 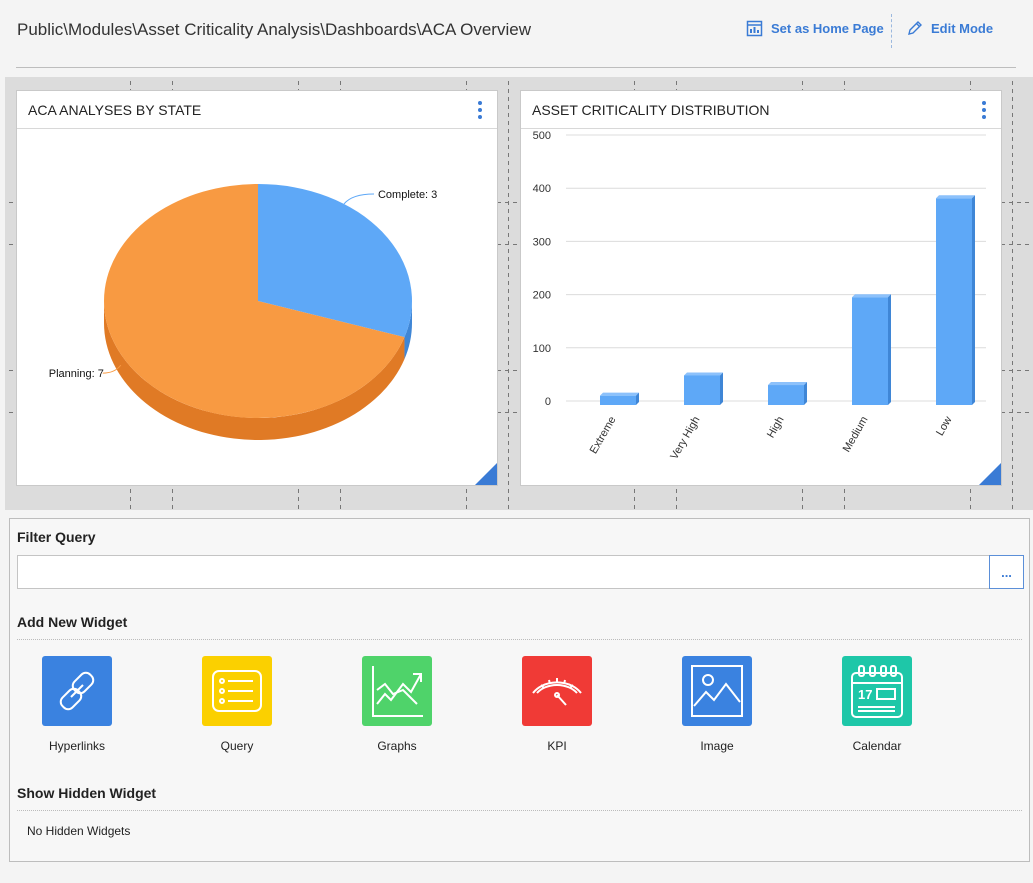 I want to click on gauge-icon, so click(x=557, y=692).